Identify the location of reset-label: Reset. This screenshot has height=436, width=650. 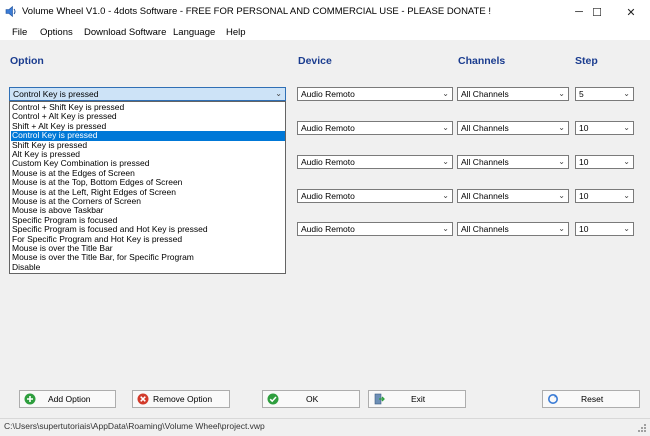
(592, 399).